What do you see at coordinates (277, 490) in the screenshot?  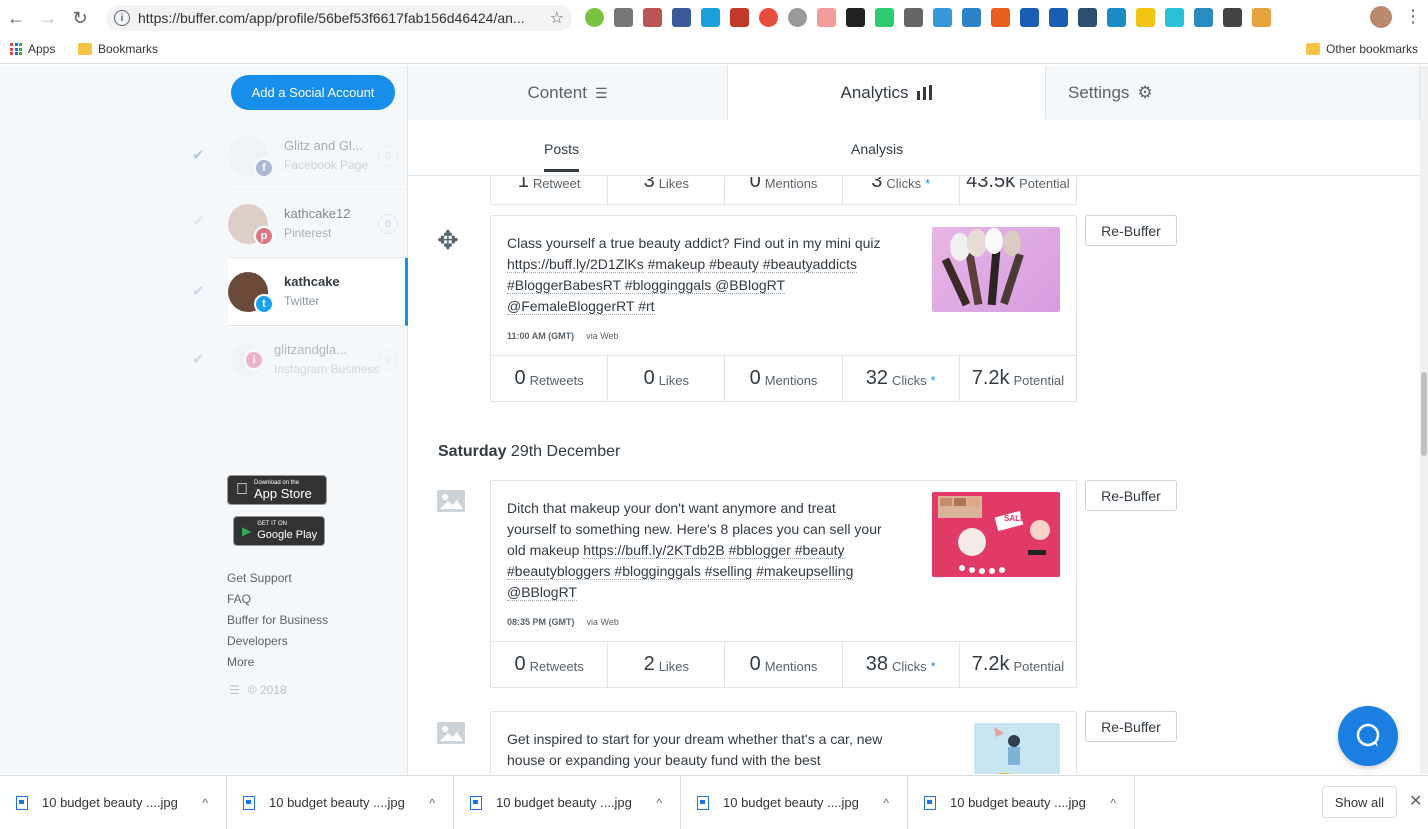 I see `app-store-button:  Download on theApp Store` at bounding box center [277, 490].